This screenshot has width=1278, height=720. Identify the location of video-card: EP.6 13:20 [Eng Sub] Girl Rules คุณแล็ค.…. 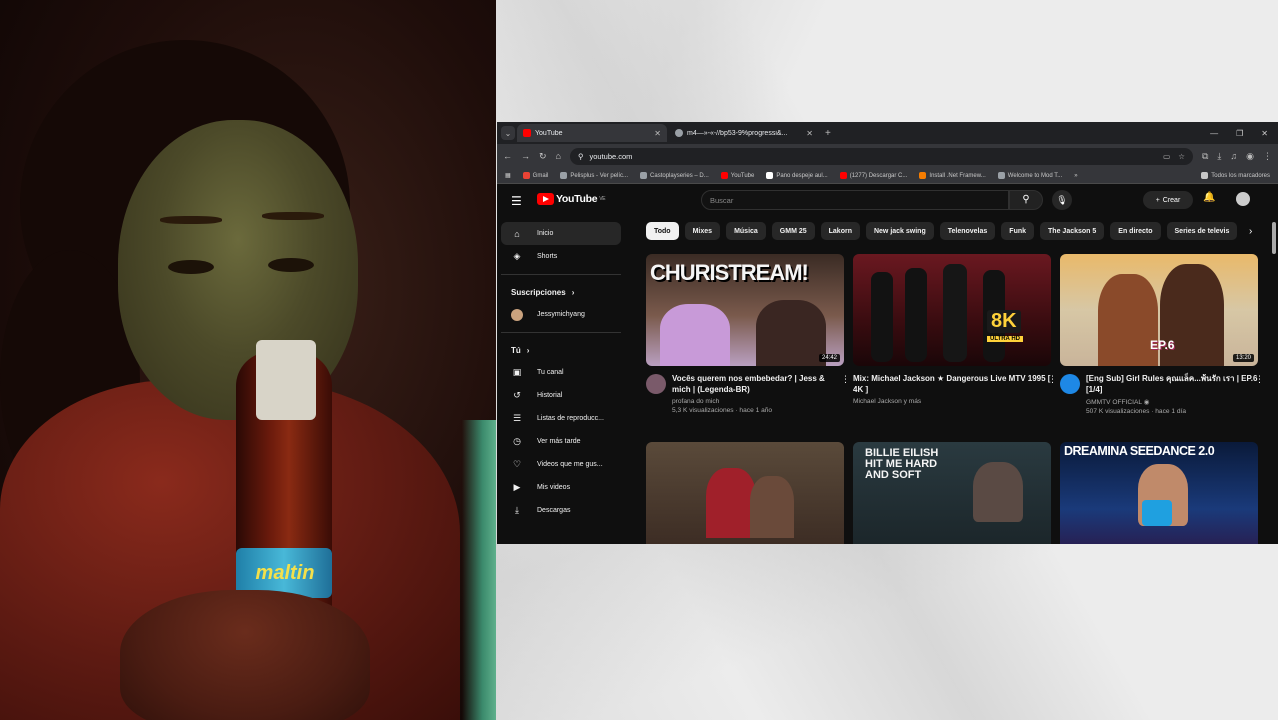
(1162, 334).